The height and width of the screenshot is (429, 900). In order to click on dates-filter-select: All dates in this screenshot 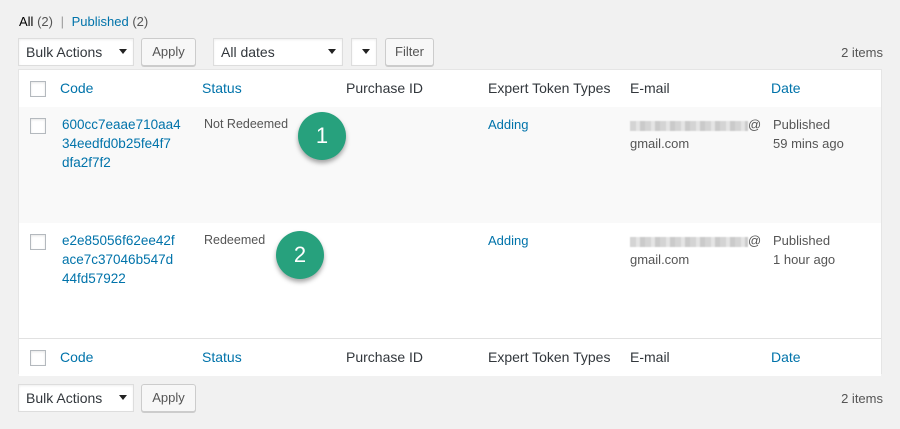, I will do `click(278, 52)`.